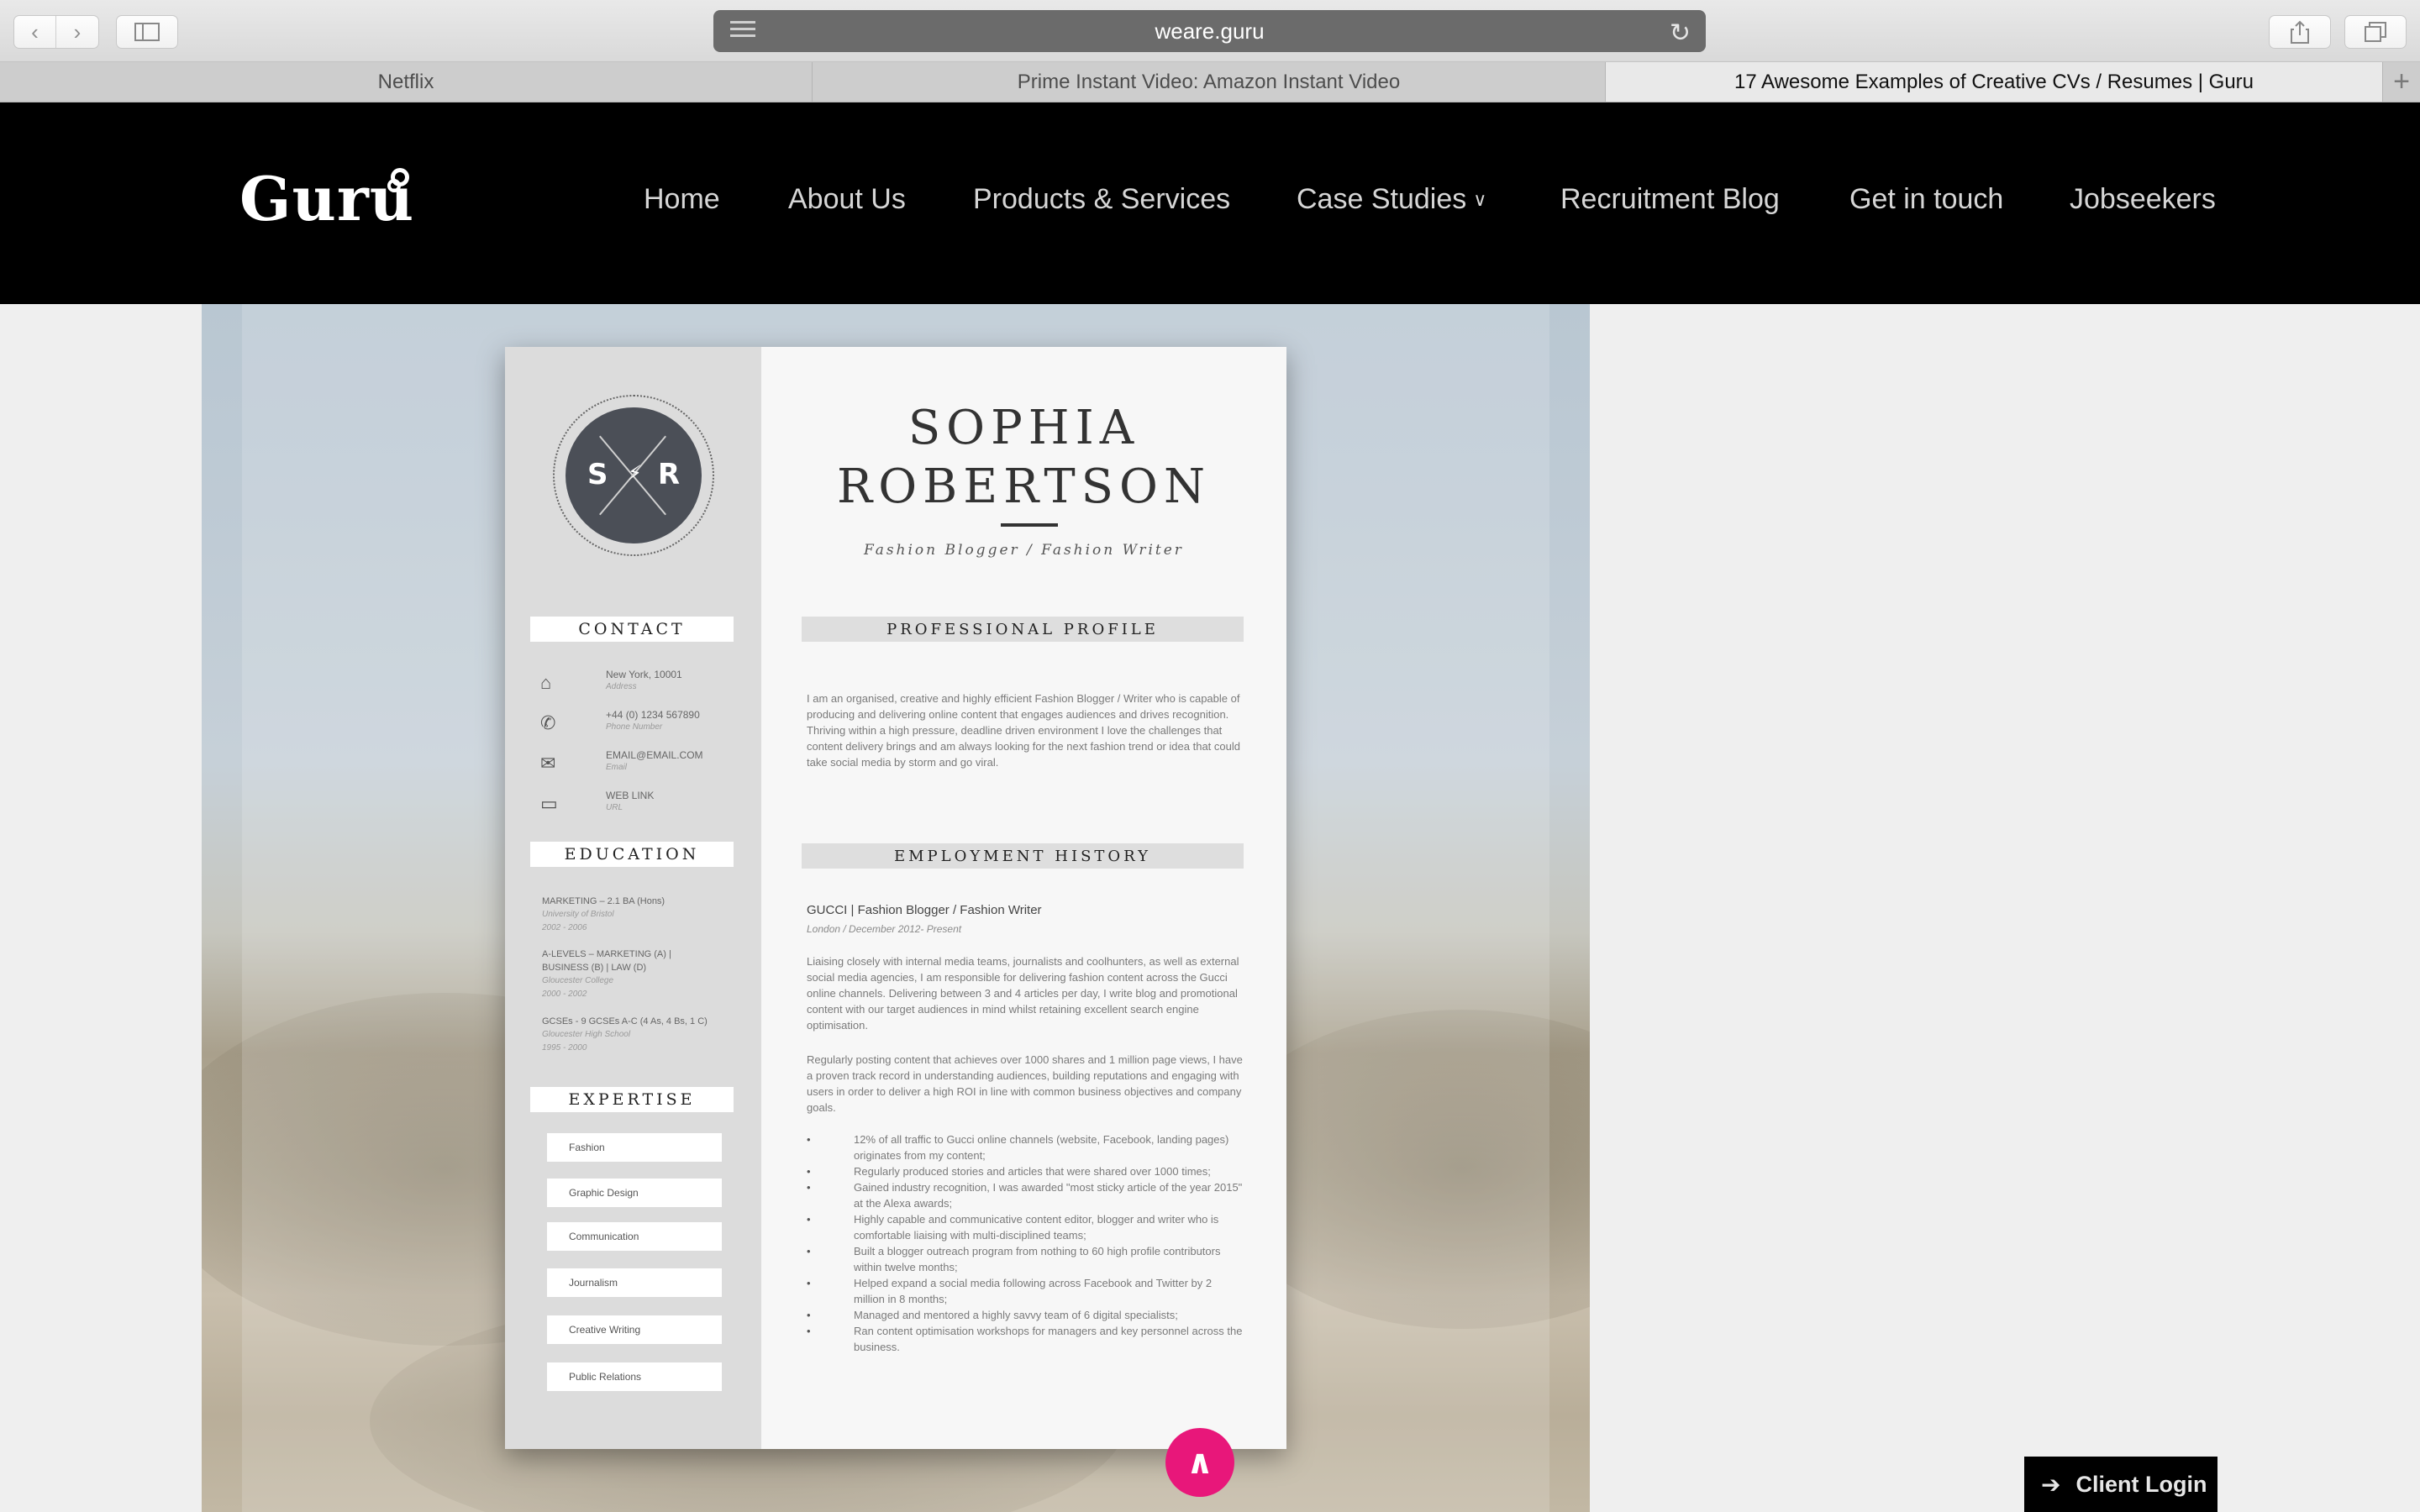  What do you see at coordinates (632, 629) in the screenshot?
I see `contact-heading: CONTACT` at bounding box center [632, 629].